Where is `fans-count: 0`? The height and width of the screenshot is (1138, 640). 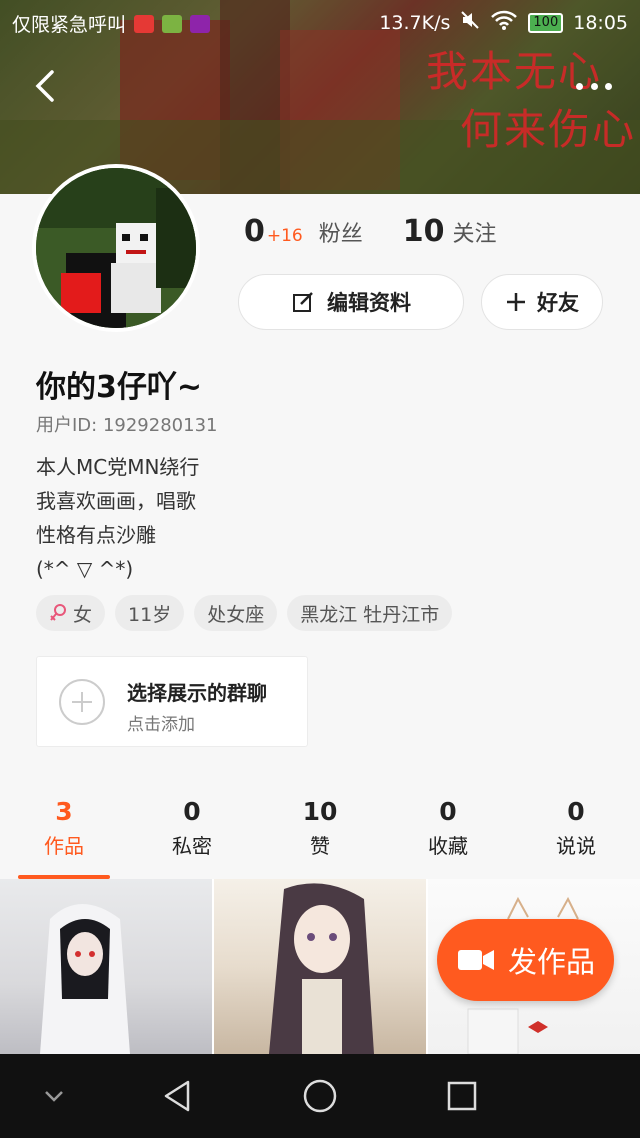 fans-count: 0 is located at coordinates (254, 231).